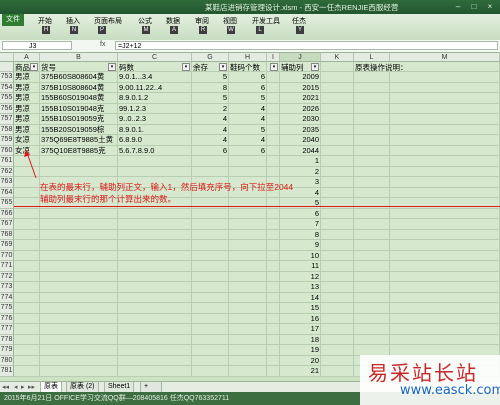 The height and width of the screenshot is (405, 500). Describe the element at coordinates (31, 387) in the screenshot. I see `last-sheet-icon: ▸▸` at that location.